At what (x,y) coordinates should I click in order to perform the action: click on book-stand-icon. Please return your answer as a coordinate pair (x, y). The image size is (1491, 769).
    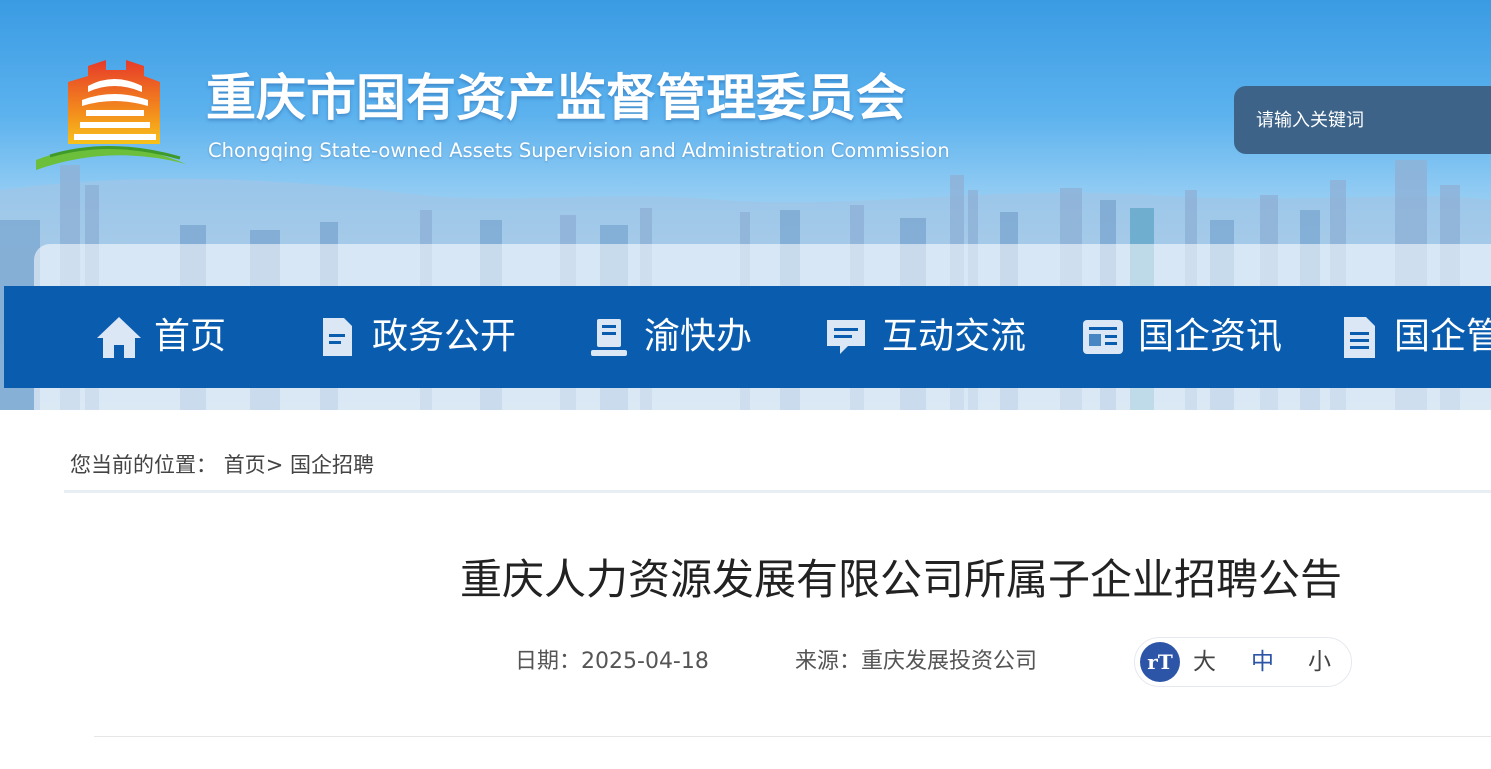
    Looking at the image, I should click on (609, 337).